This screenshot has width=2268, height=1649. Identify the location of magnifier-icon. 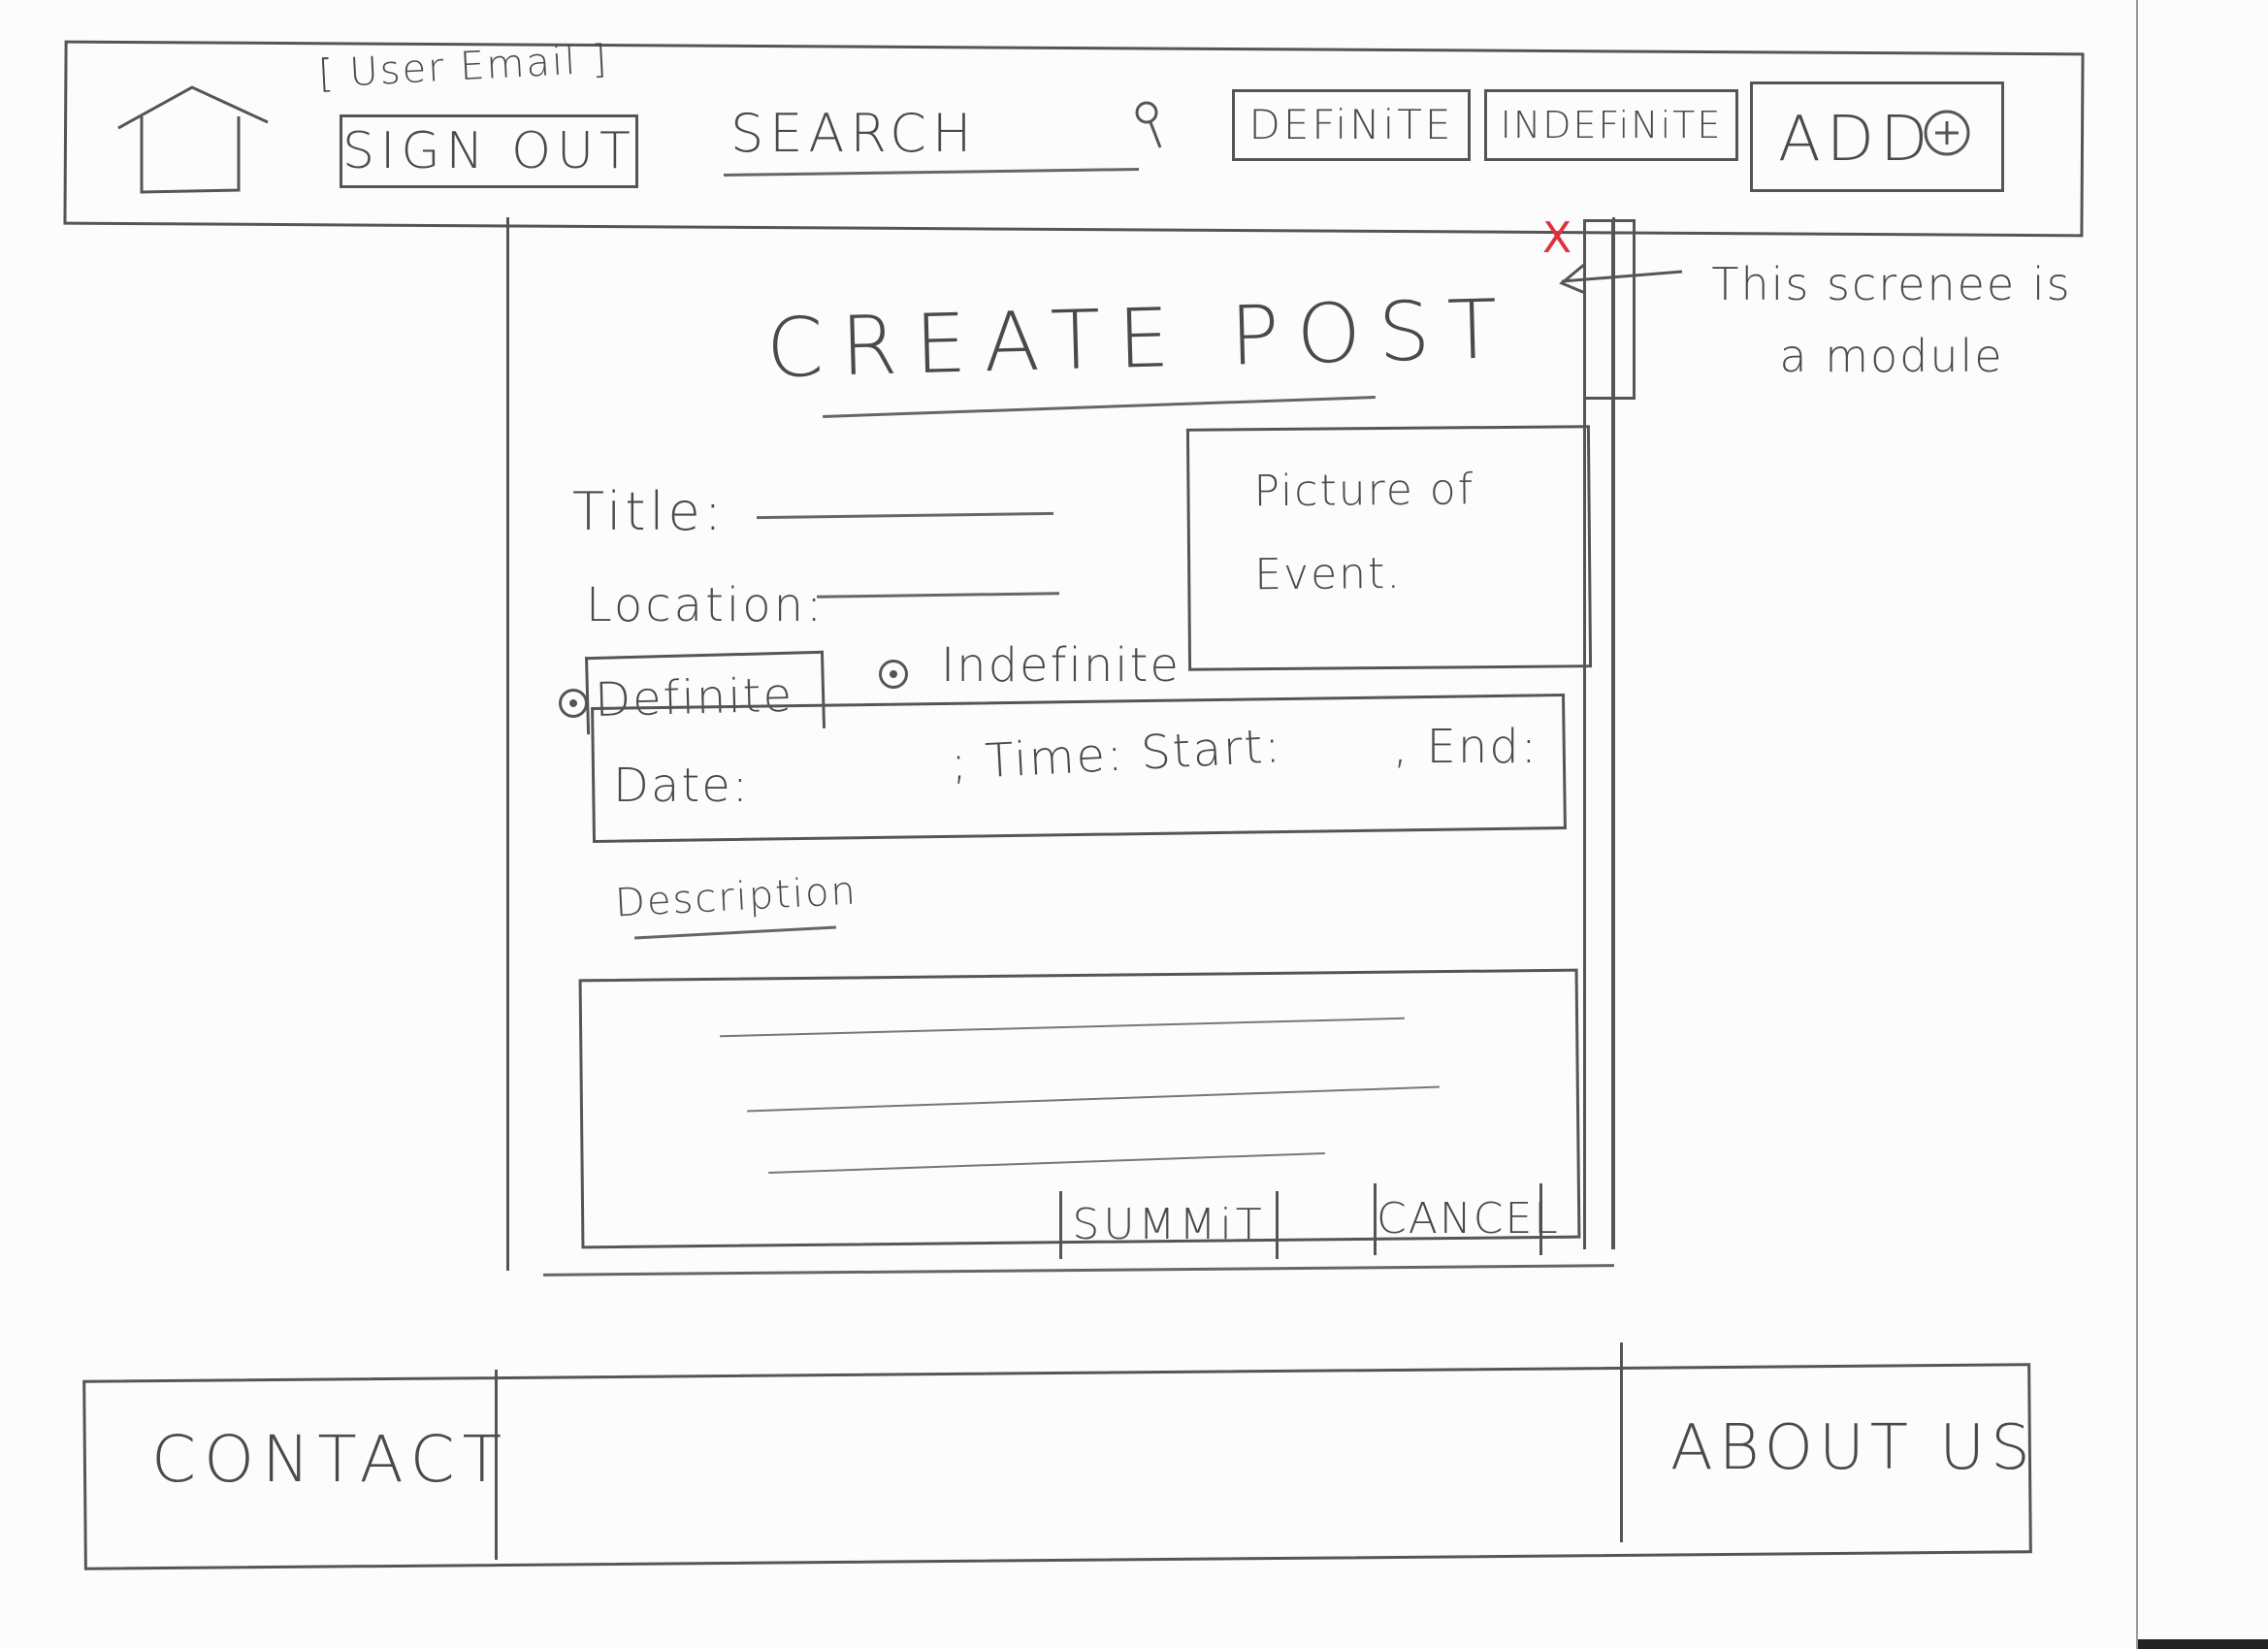
(1150, 126).